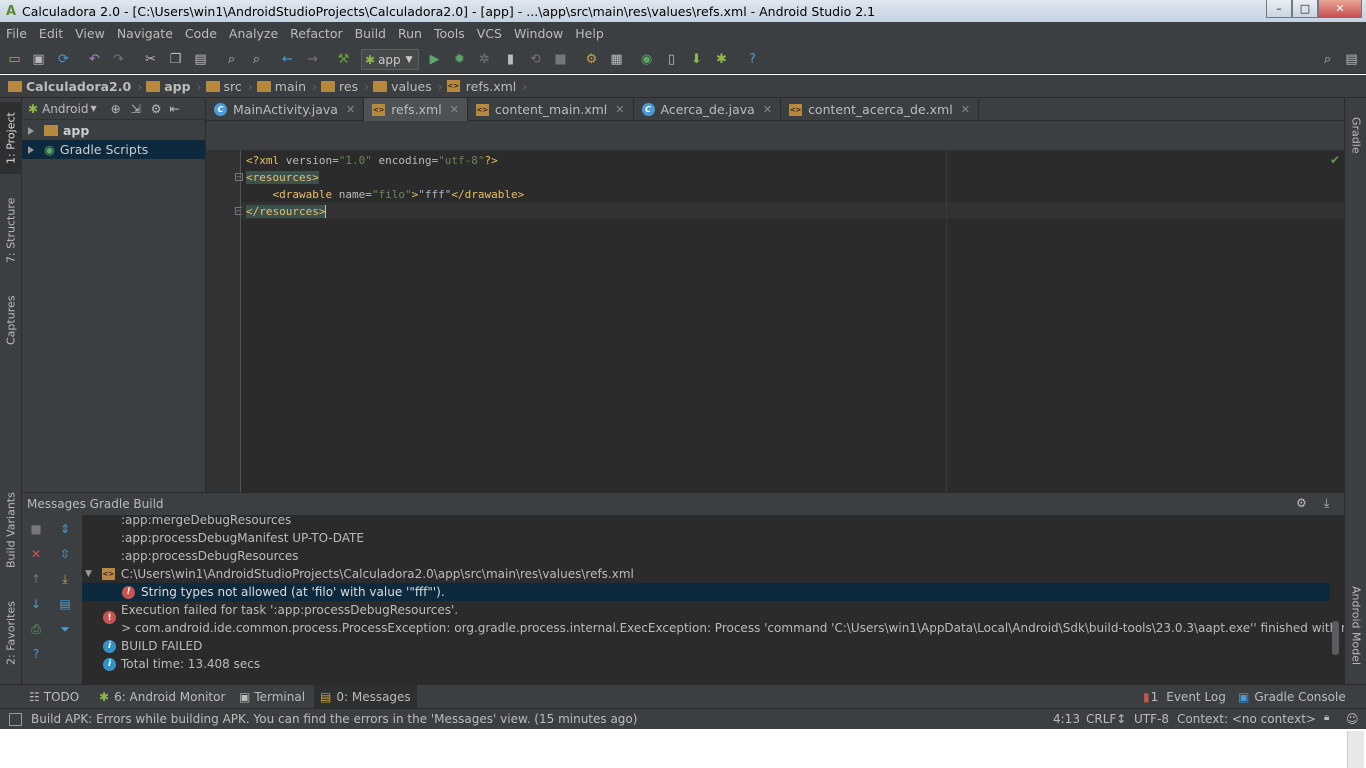 This screenshot has width=1366, height=768. Describe the element at coordinates (15, 719) in the screenshot. I see `tool-windows-toggle-icon` at that location.